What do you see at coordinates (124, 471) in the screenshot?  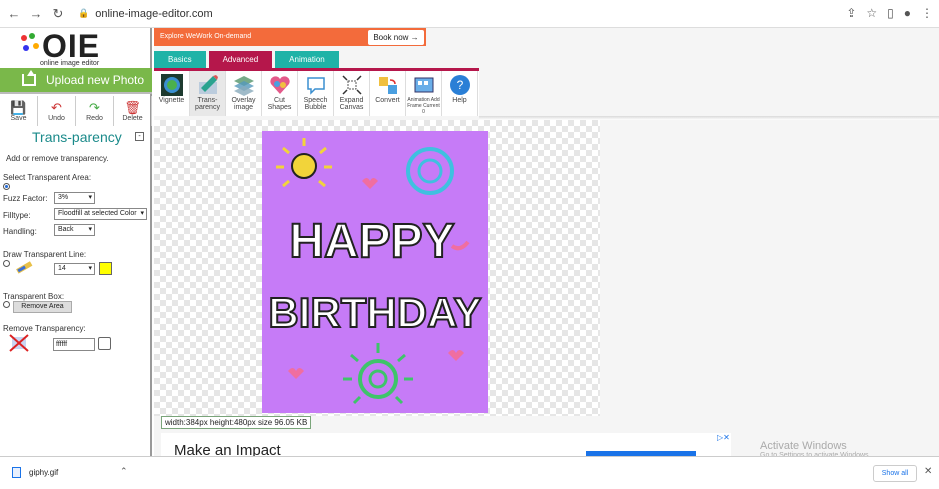 I see `chevron-up-icon: ⌃` at bounding box center [124, 471].